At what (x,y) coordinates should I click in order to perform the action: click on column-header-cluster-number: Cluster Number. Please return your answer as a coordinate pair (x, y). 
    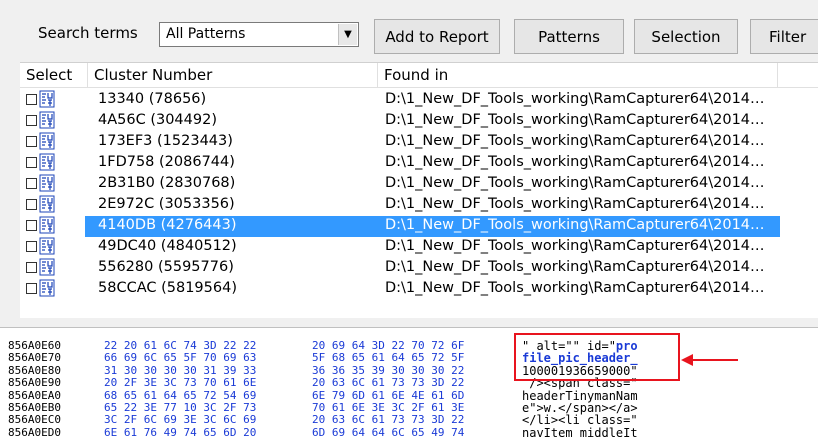
    Looking at the image, I should click on (233, 75).